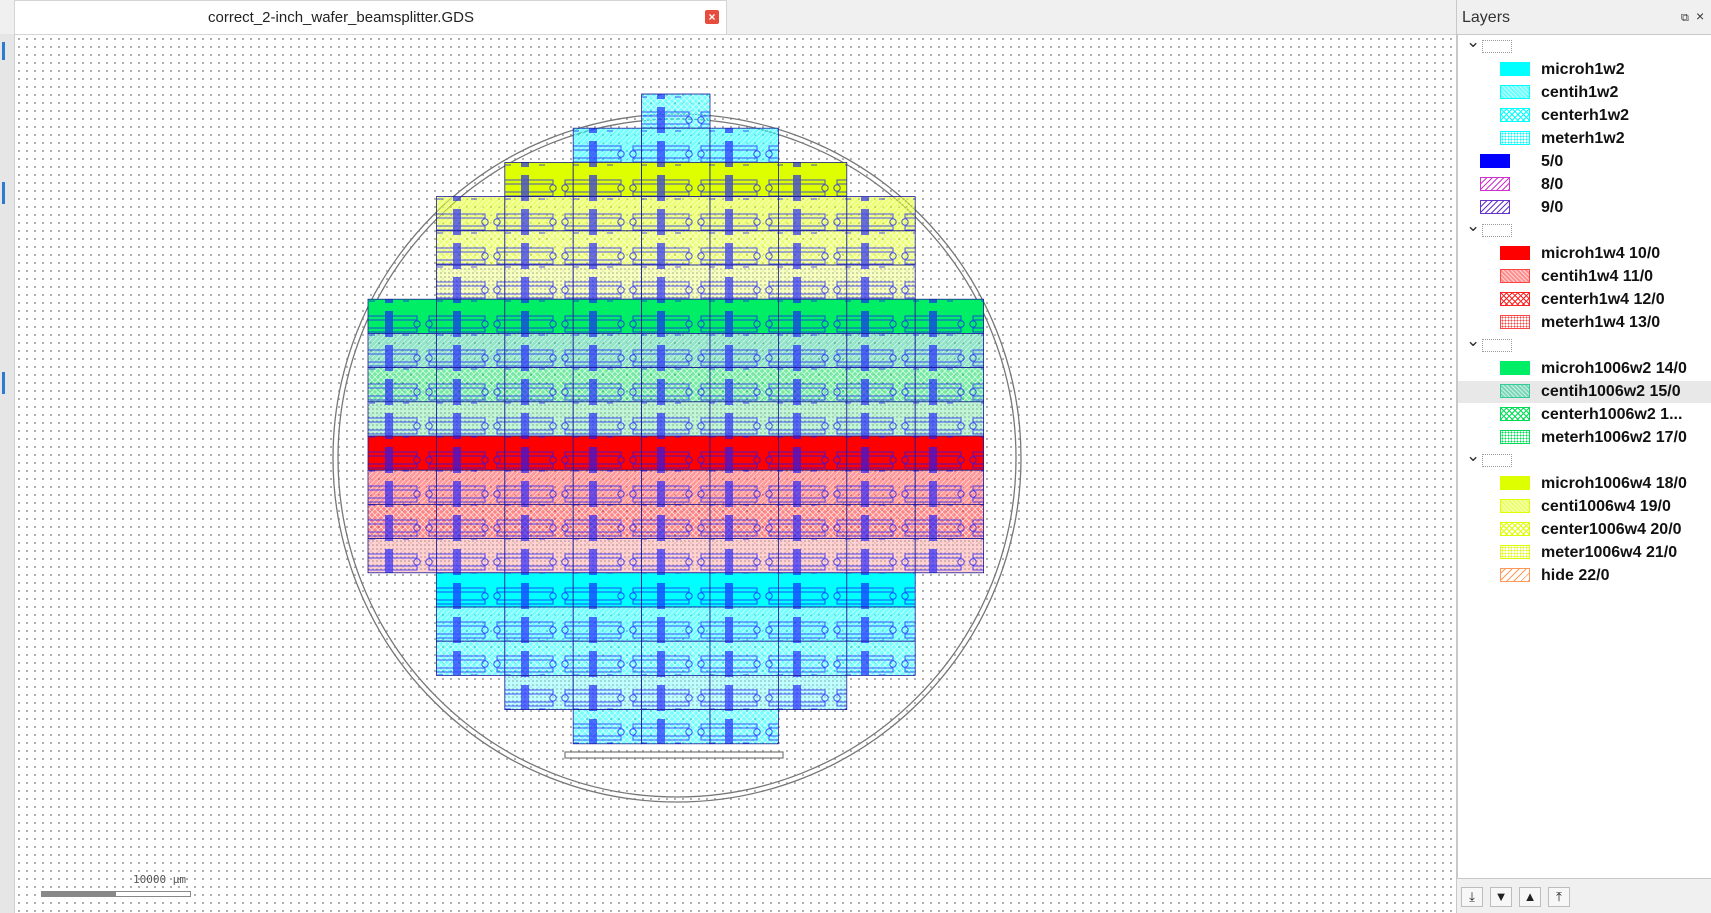  What do you see at coordinates (1472, 897) in the screenshot?
I see `move-to-bottom-button: ⤓` at bounding box center [1472, 897].